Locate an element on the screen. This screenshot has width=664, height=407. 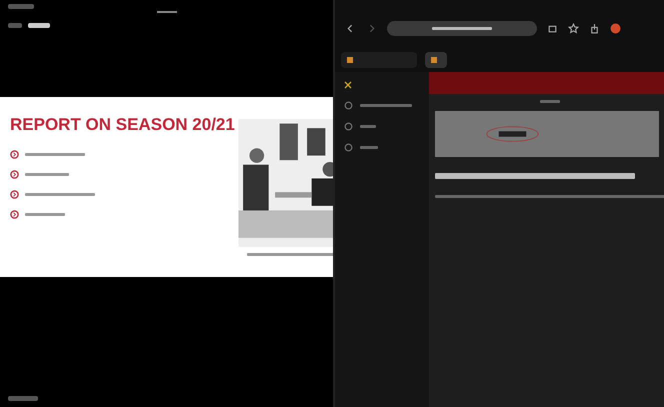
star-icon is located at coordinates (573, 28).